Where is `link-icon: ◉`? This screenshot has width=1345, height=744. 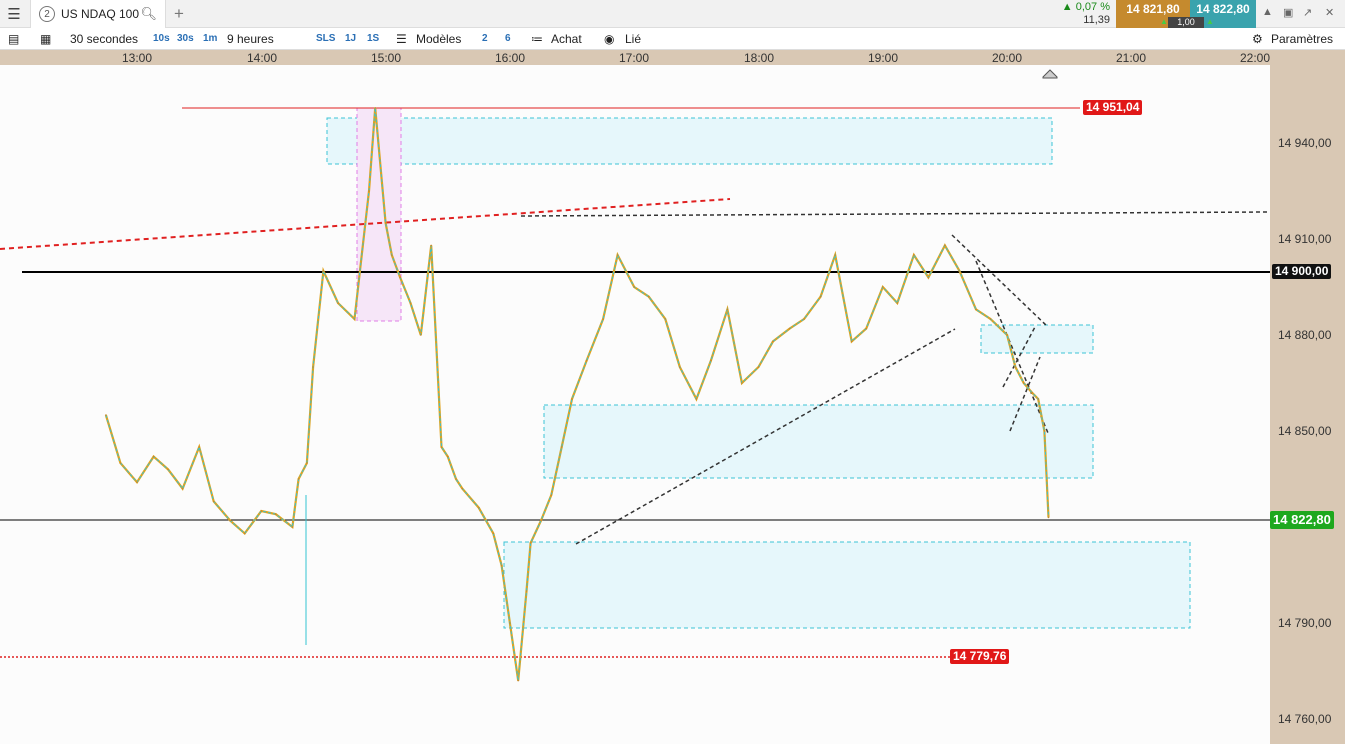 link-icon: ◉ is located at coordinates (609, 39).